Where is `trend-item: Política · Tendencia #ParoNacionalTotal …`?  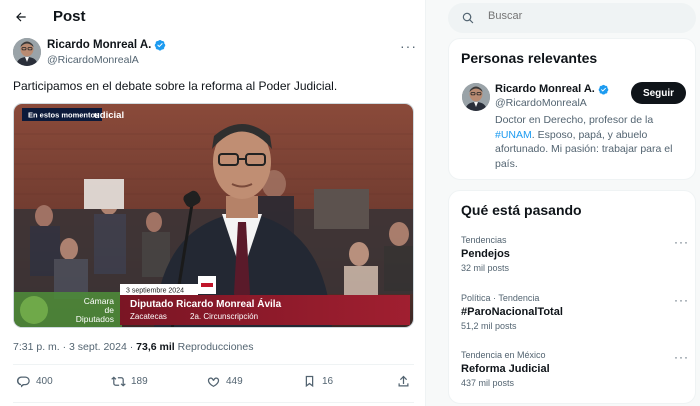
trend-item: Política · Tendencia #ParoNacionalTotal … is located at coordinates (575, 312).